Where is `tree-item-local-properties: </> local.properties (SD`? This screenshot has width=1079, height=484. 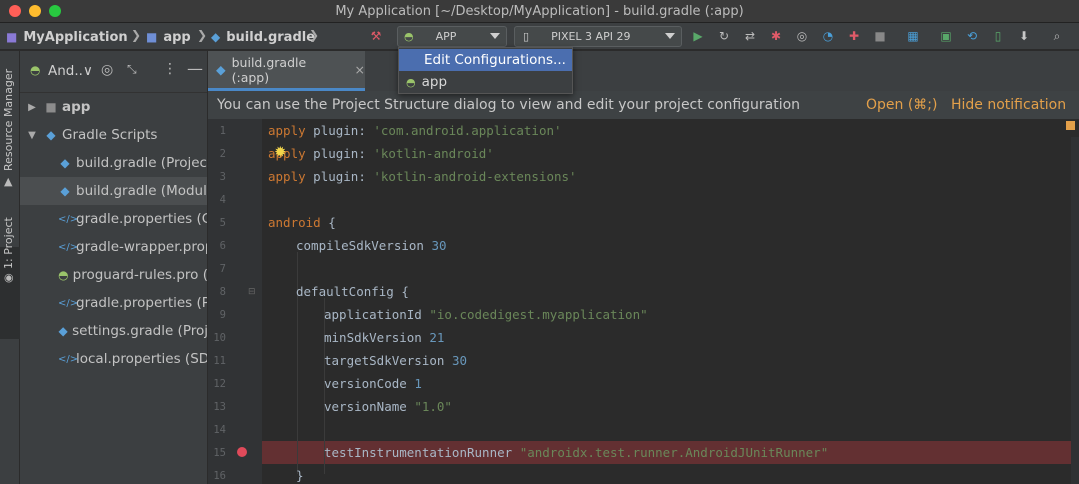 tree-item-local-properties: </> local.properties (SD is located at coordinates (113, 359).